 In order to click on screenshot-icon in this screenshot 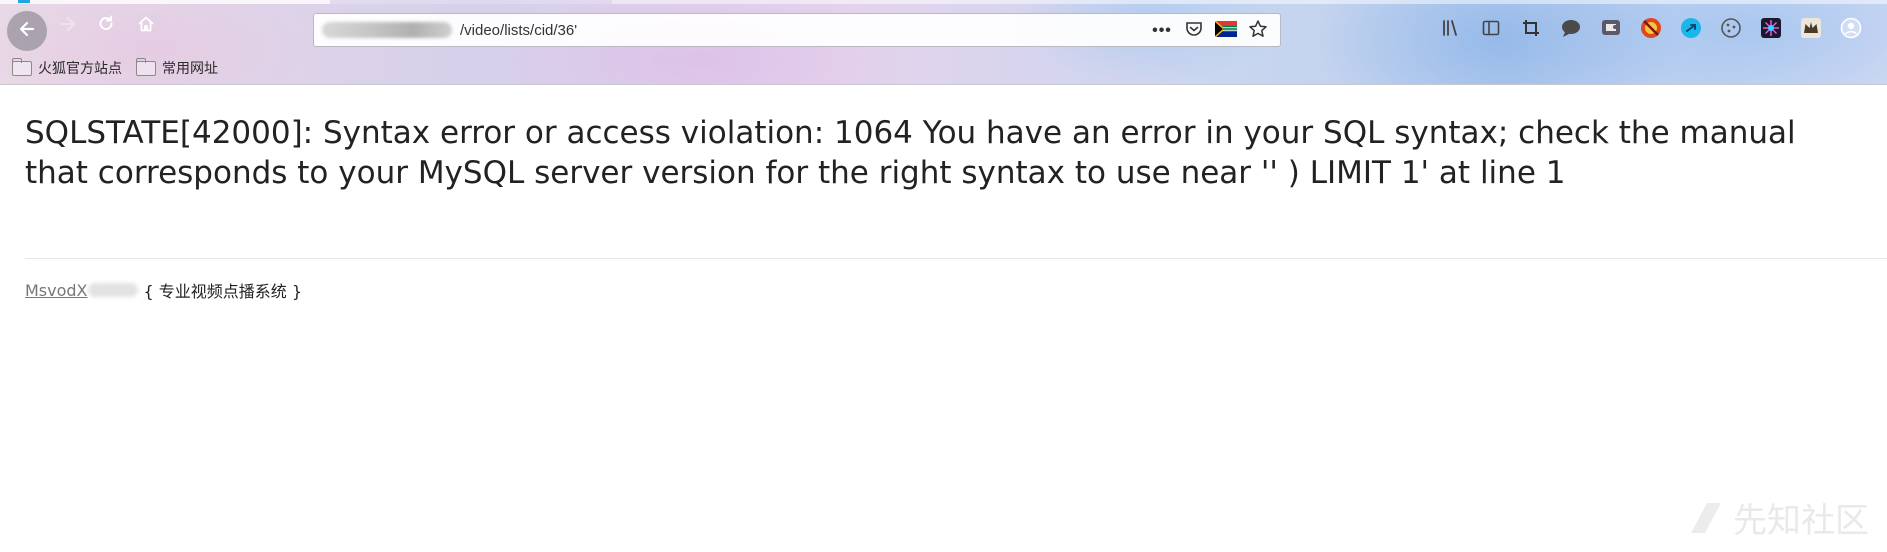, I will do `click(1611, 30)`.